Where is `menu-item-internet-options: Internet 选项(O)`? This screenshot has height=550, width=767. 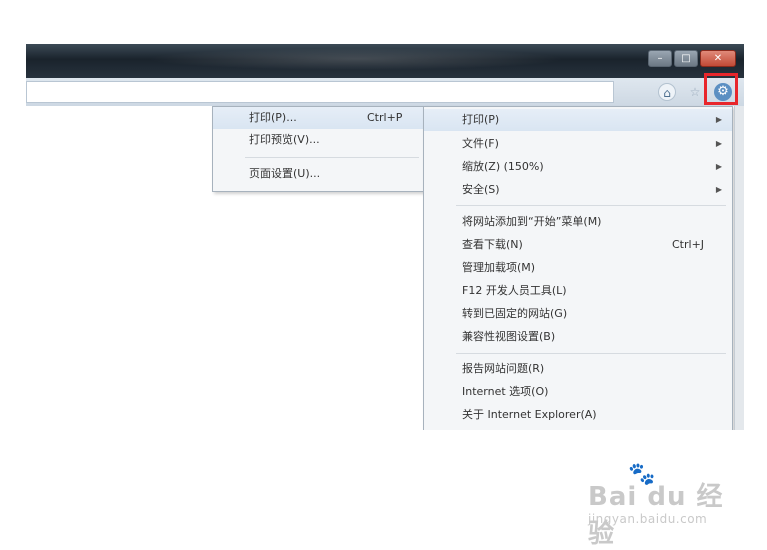
menu-item-internet-options: Internet 选项(O) is located at coordinates (578, 392).